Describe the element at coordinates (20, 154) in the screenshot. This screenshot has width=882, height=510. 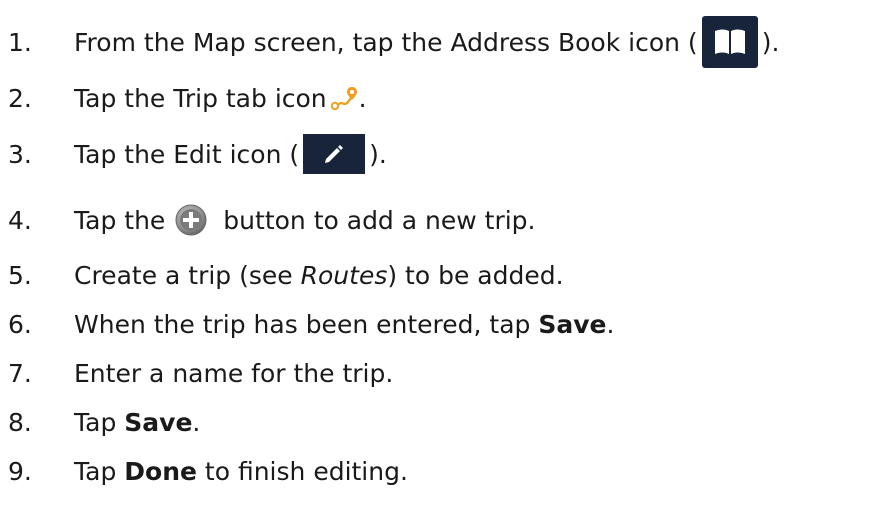
I see `step-number: 3.` at that location.